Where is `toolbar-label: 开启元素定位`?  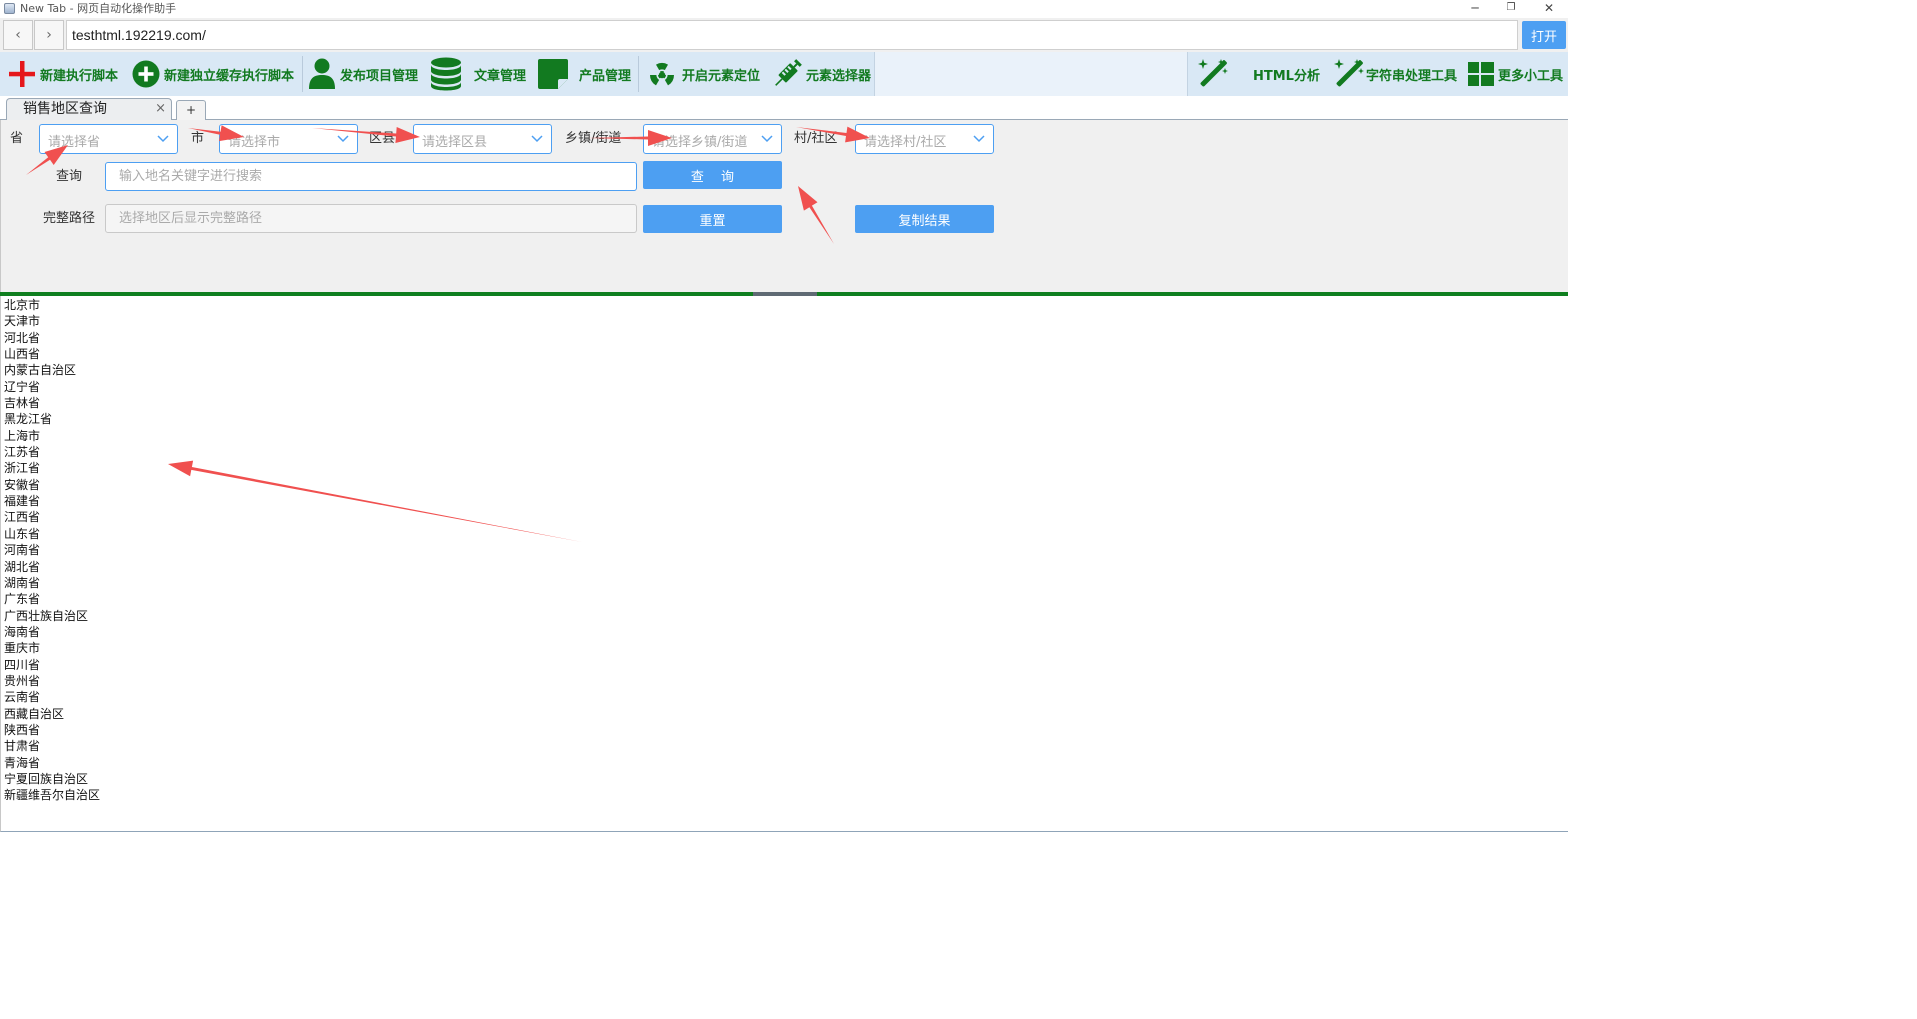
toolbar-label: 开启元素定位 is located at coordinates (721, 76).